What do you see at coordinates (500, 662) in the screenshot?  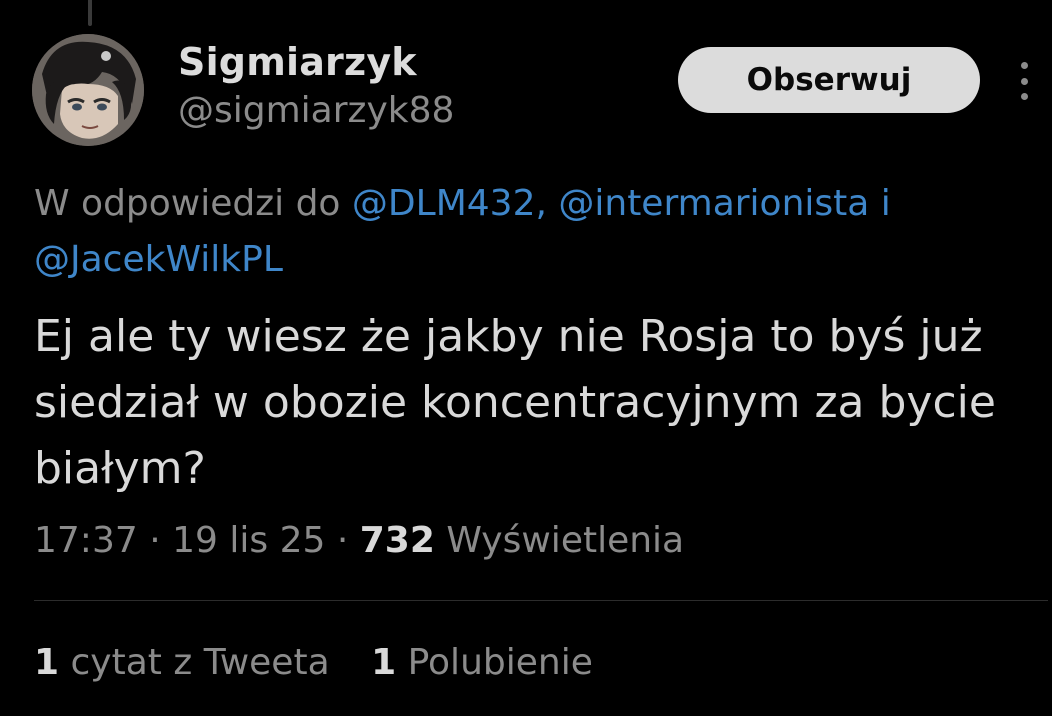 I see `likes-label: Polubienie` at bounding box center [500, 662].